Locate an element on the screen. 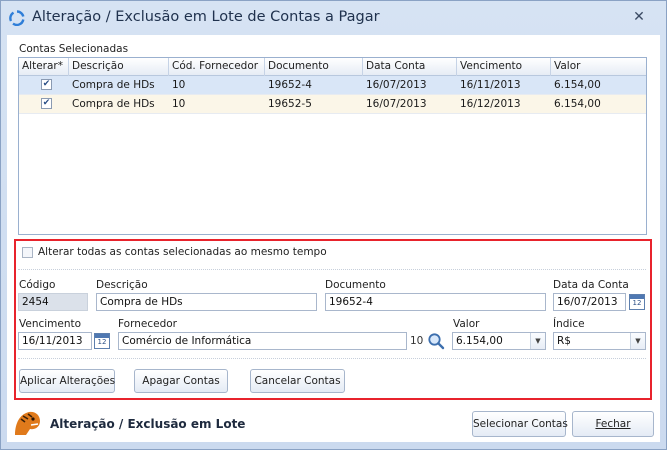  cell-vencimento: 16/12/2013 is located at coordinates (490, 104).